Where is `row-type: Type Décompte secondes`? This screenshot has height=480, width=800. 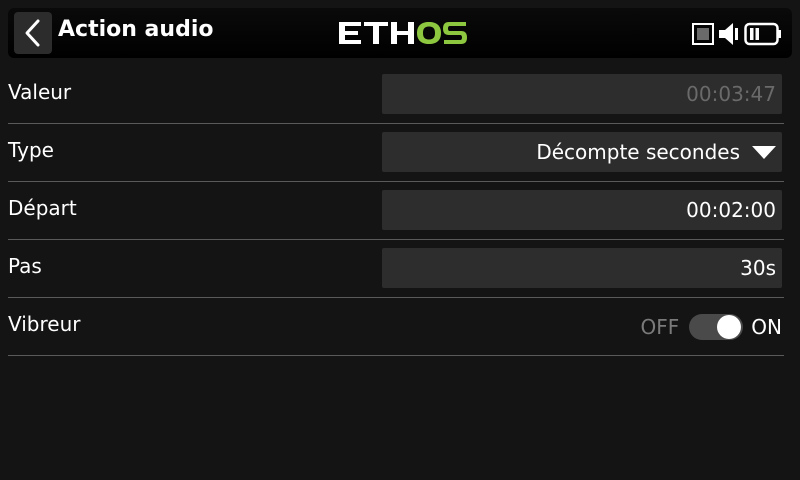 row-type: Type Décompte secondes is located at coordinates (396, 153).